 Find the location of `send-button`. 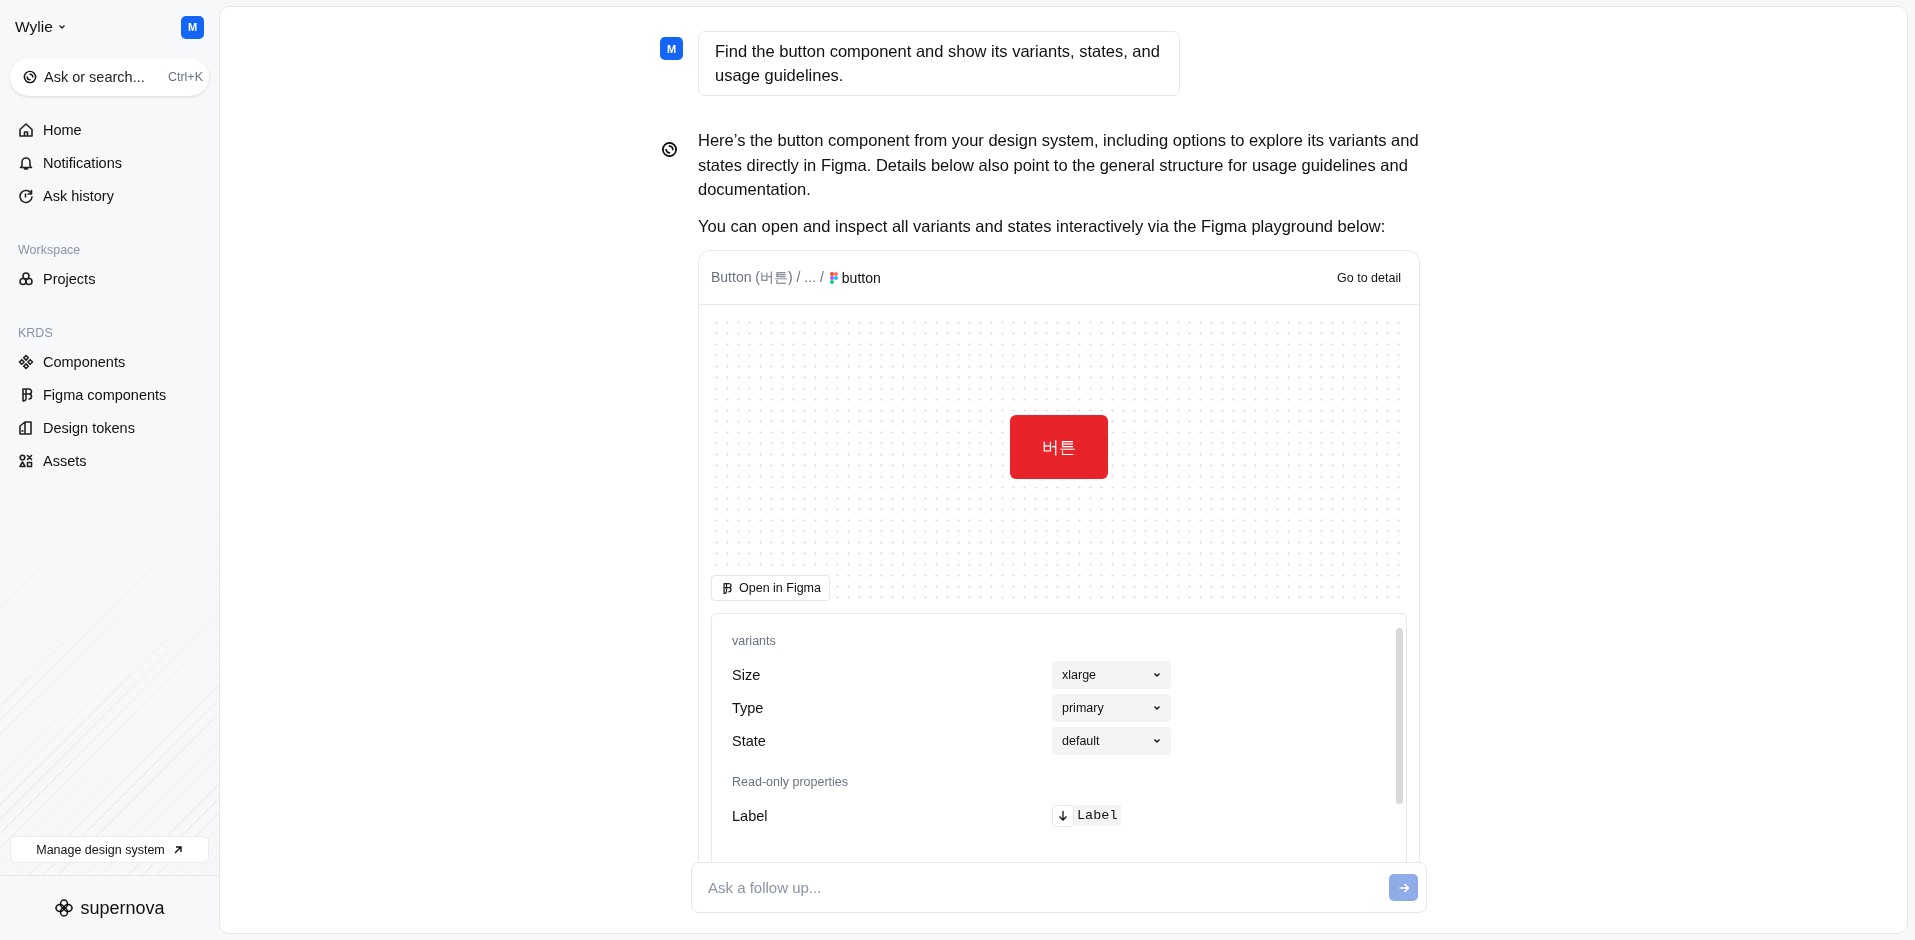

send-button is located at coordinates (1403, 887).